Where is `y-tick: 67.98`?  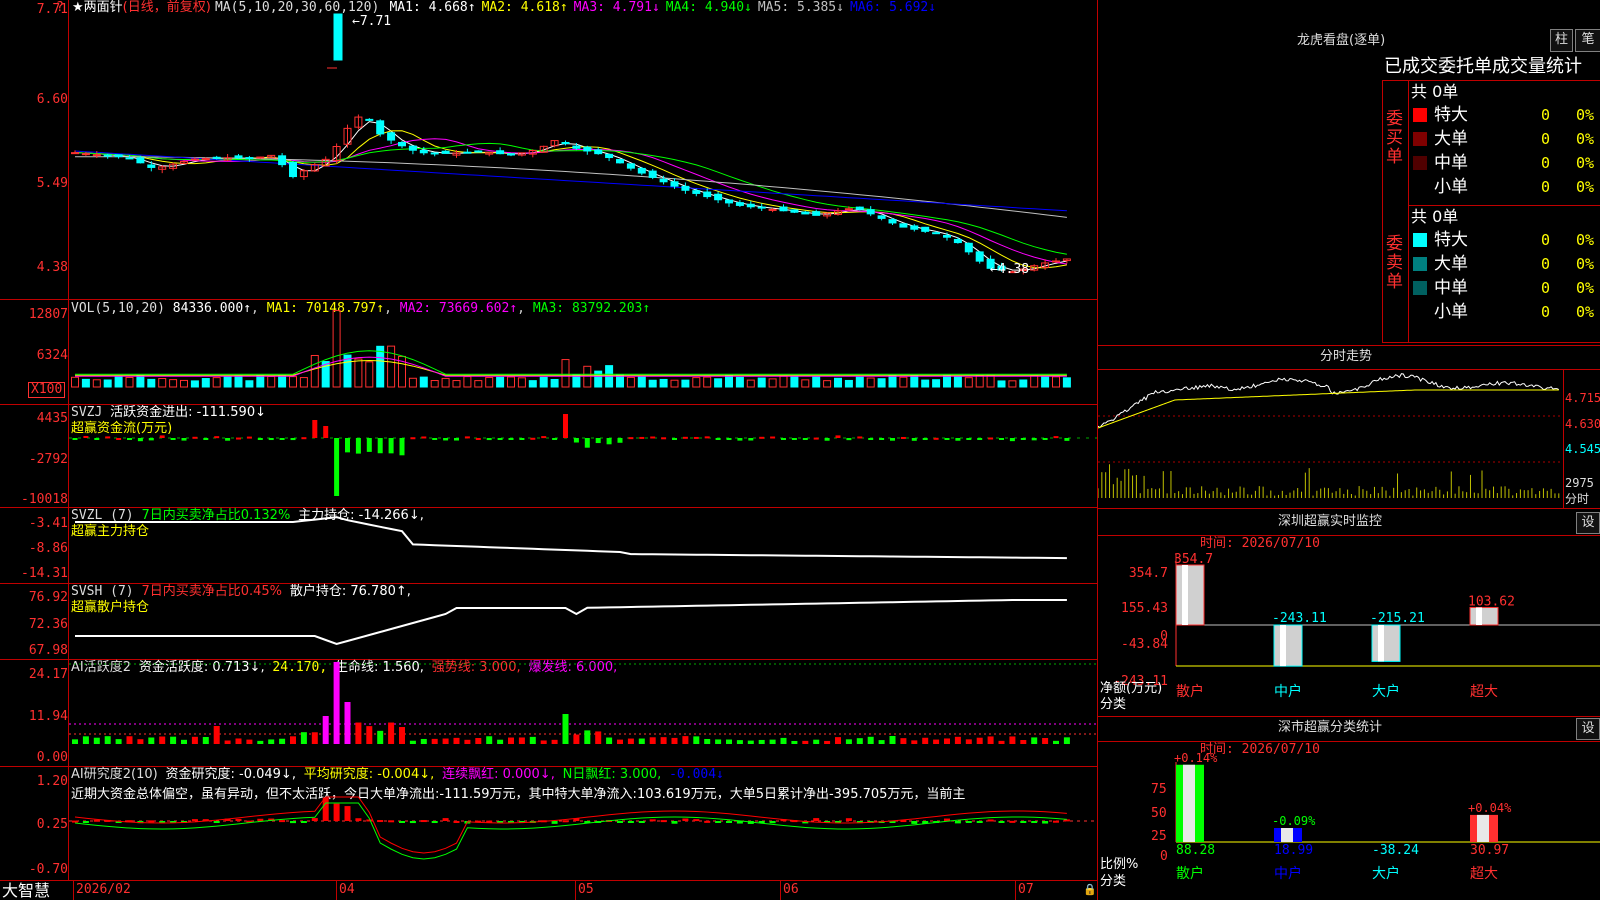 y-tick: 67.98 is located at coordinates (48, 650).